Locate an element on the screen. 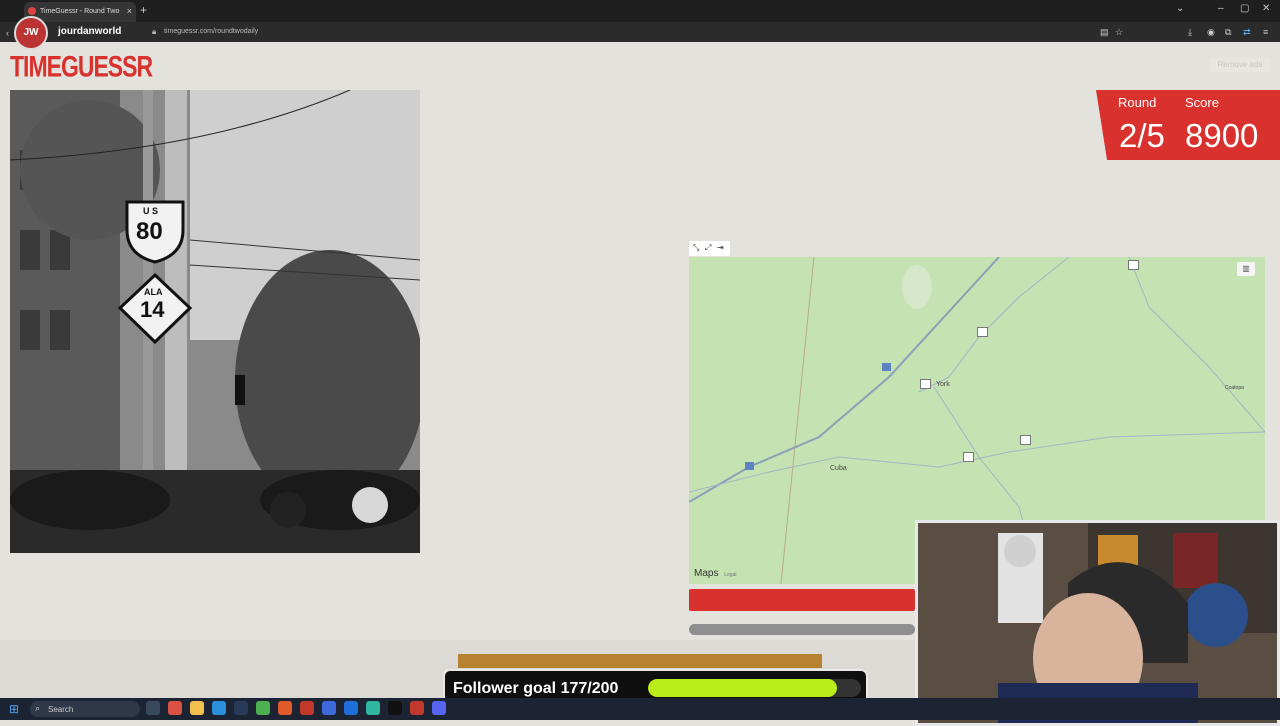 The width and height of the screenshot is (1280, 726). steam-icon is located at coordinates (241, 708).